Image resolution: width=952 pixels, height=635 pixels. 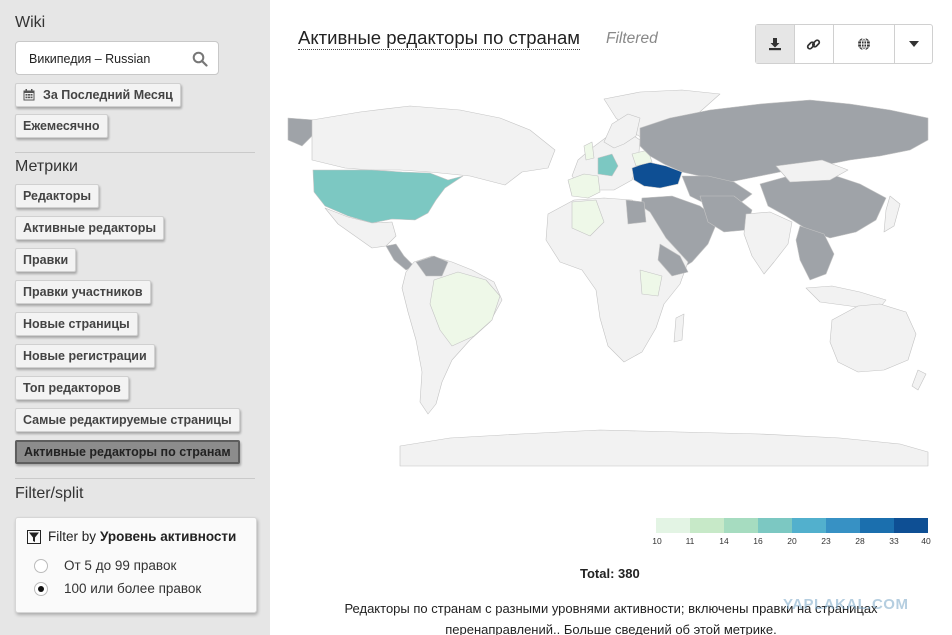 What do you see at coordinates (584, 186) in the screenshot?
I see `map-western-europe` at bounding box center [584, 186].